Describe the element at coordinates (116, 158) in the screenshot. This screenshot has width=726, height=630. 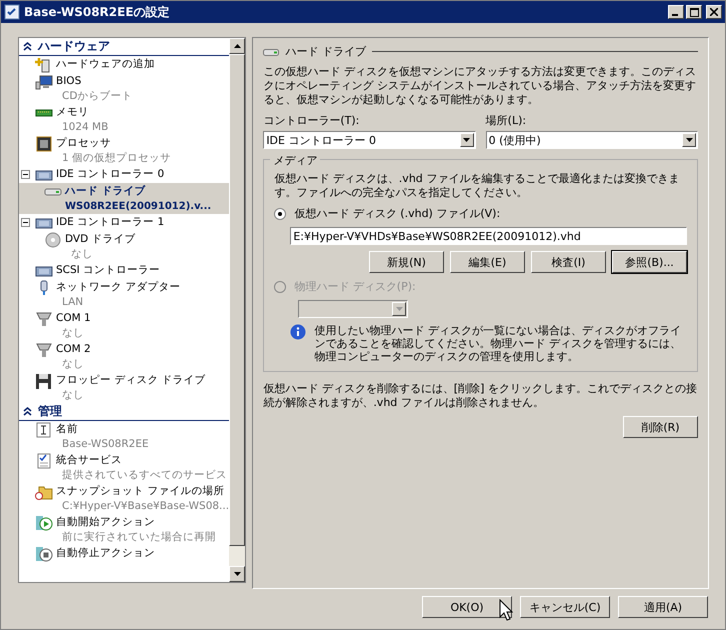
I see `item-detail: 1 個の仮想プロセッサ` at that location.